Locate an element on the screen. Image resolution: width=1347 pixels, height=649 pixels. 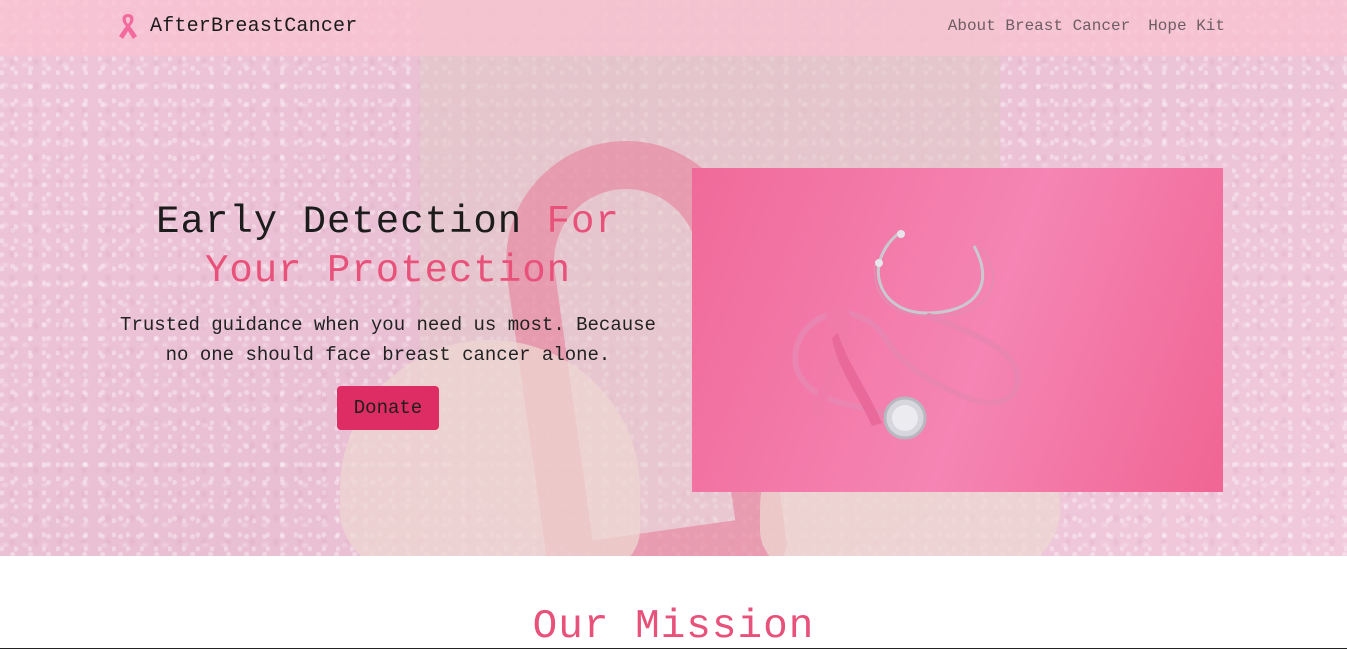
mission-section: Our Mission is located at coordinates (673, 602).